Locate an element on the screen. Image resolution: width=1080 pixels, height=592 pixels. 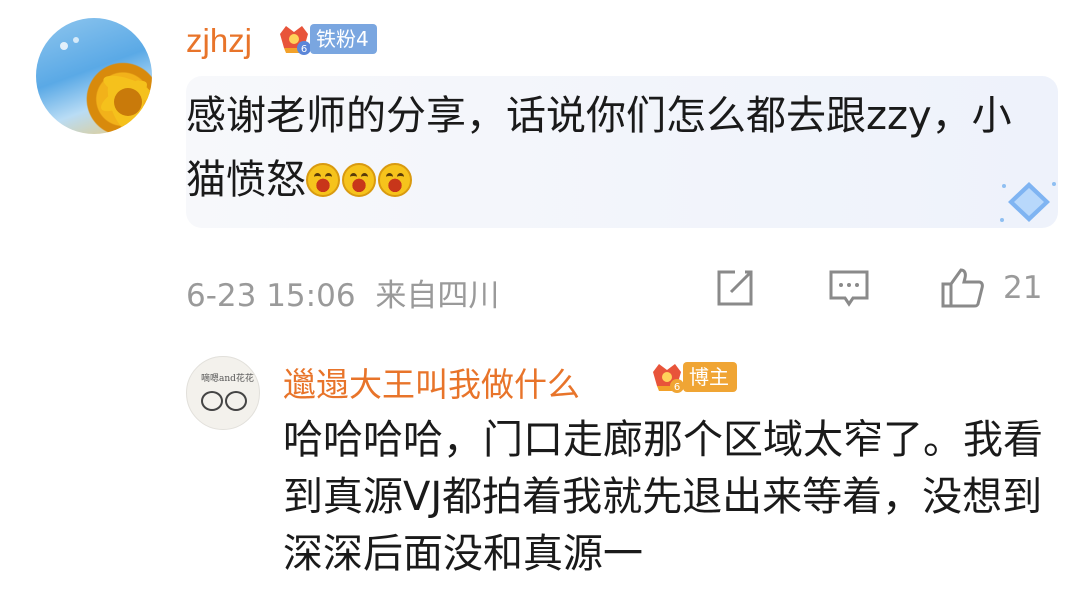
comment-location: 来自四川 is located at coordinates (437, 296).